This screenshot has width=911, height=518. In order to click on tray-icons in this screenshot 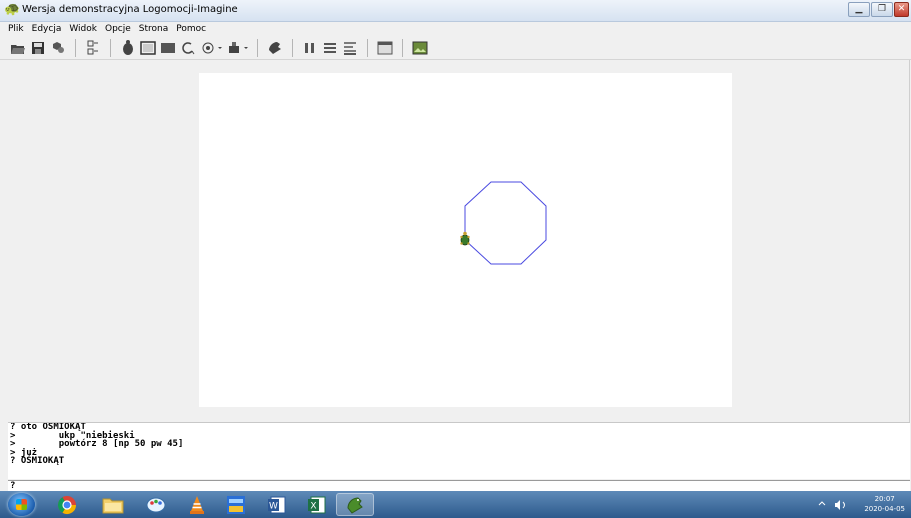, I will do `click(837, 505)`.